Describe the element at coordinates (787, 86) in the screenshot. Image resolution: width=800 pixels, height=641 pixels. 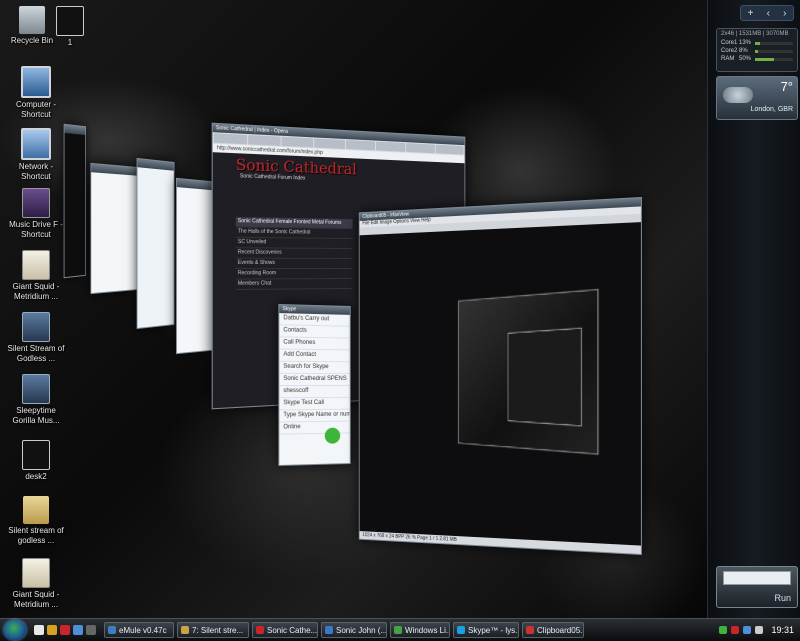
I see `weather-temperature: 7°` at that location.